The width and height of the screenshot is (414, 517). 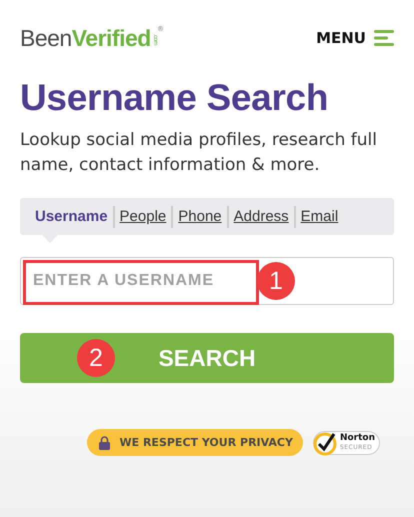 What do you see at coordinates (175, 98) in the screenshot?
I see `page-title: Username Search` at bounding box center [175, 98].